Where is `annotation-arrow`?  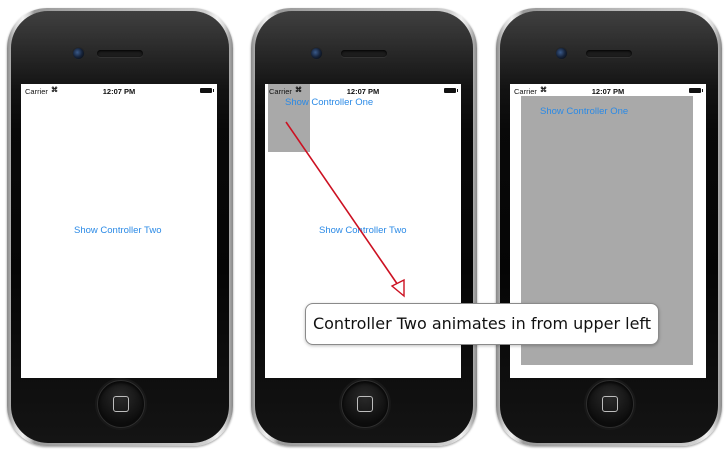 annotation-arrow is located at coordinates (345, 209).